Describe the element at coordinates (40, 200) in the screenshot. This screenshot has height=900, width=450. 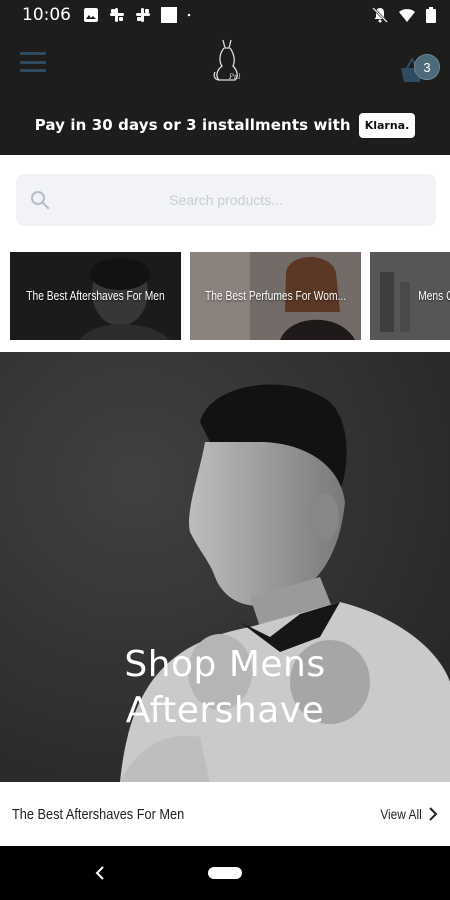
I see `search-icon` at that location.